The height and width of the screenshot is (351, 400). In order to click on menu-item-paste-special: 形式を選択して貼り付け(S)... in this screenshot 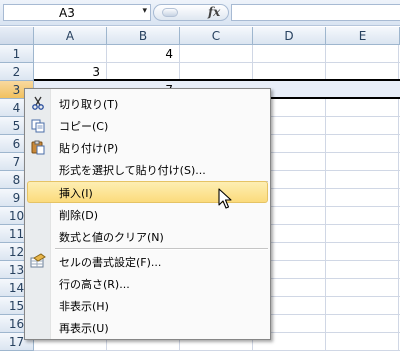, I will do `click(147, 169)`.